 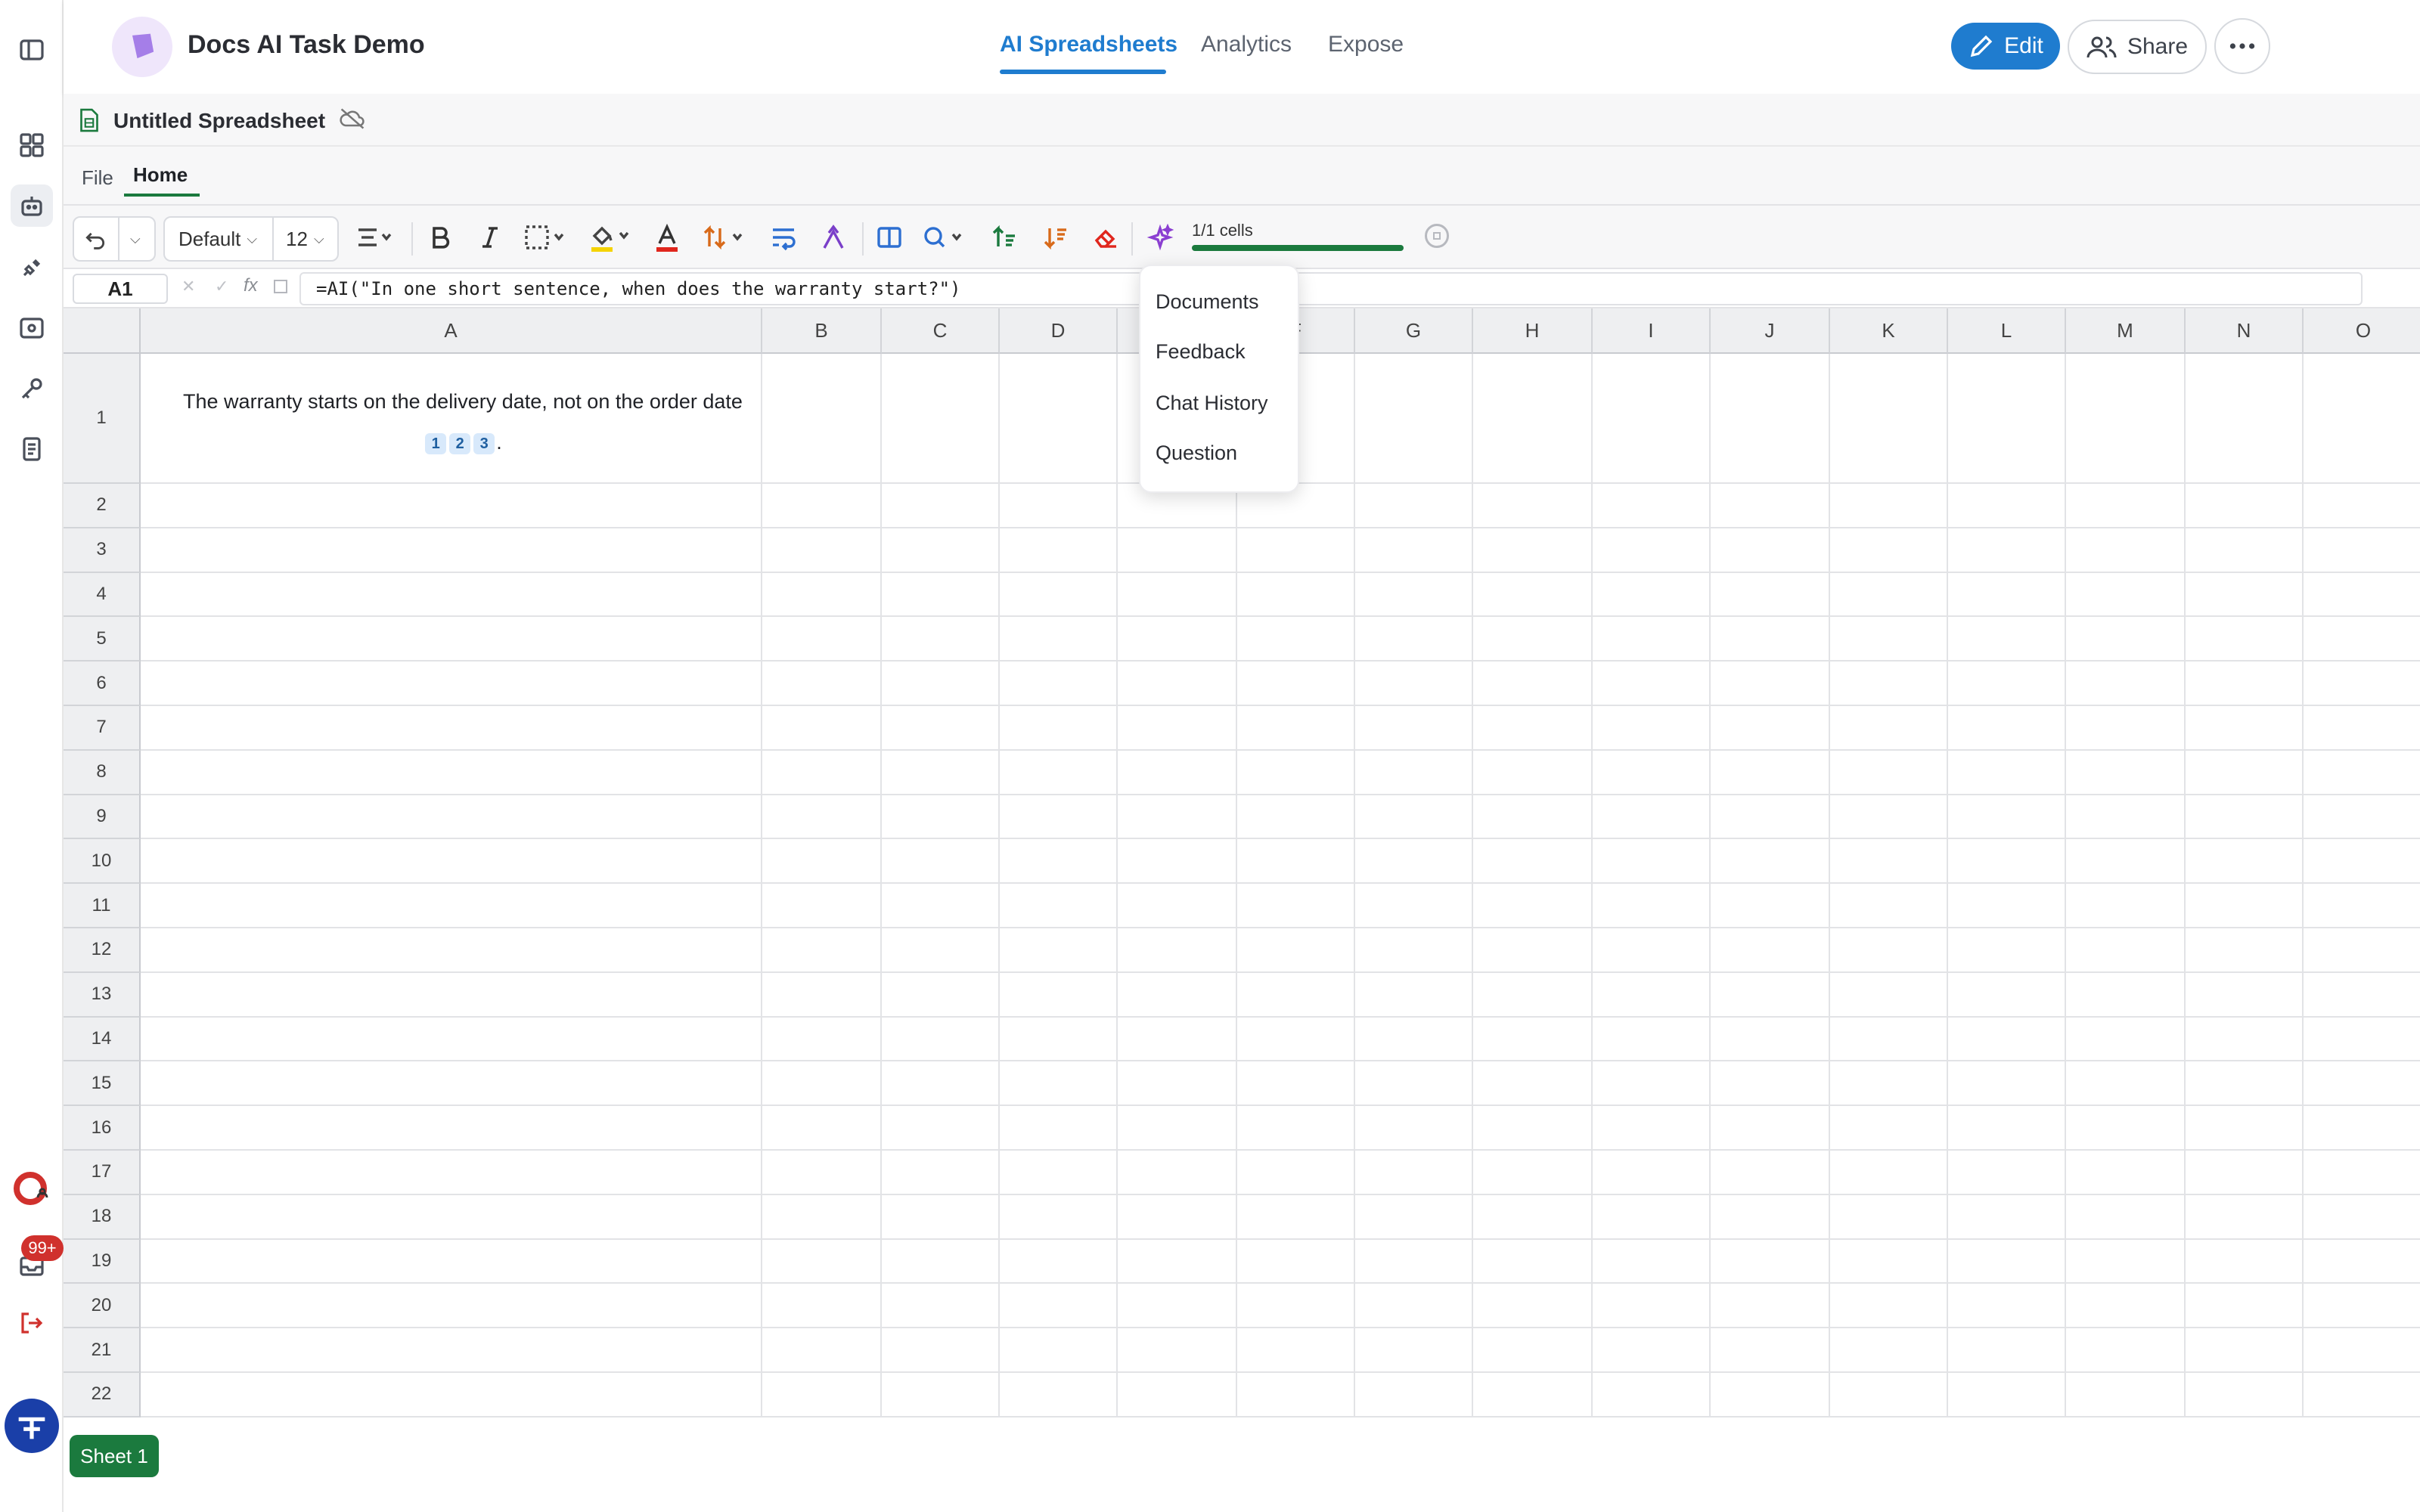 What do you see at coordinates (2245, 1350) in the screenshot?
I see `cell-n21` at bounding box center [2245, 1350].